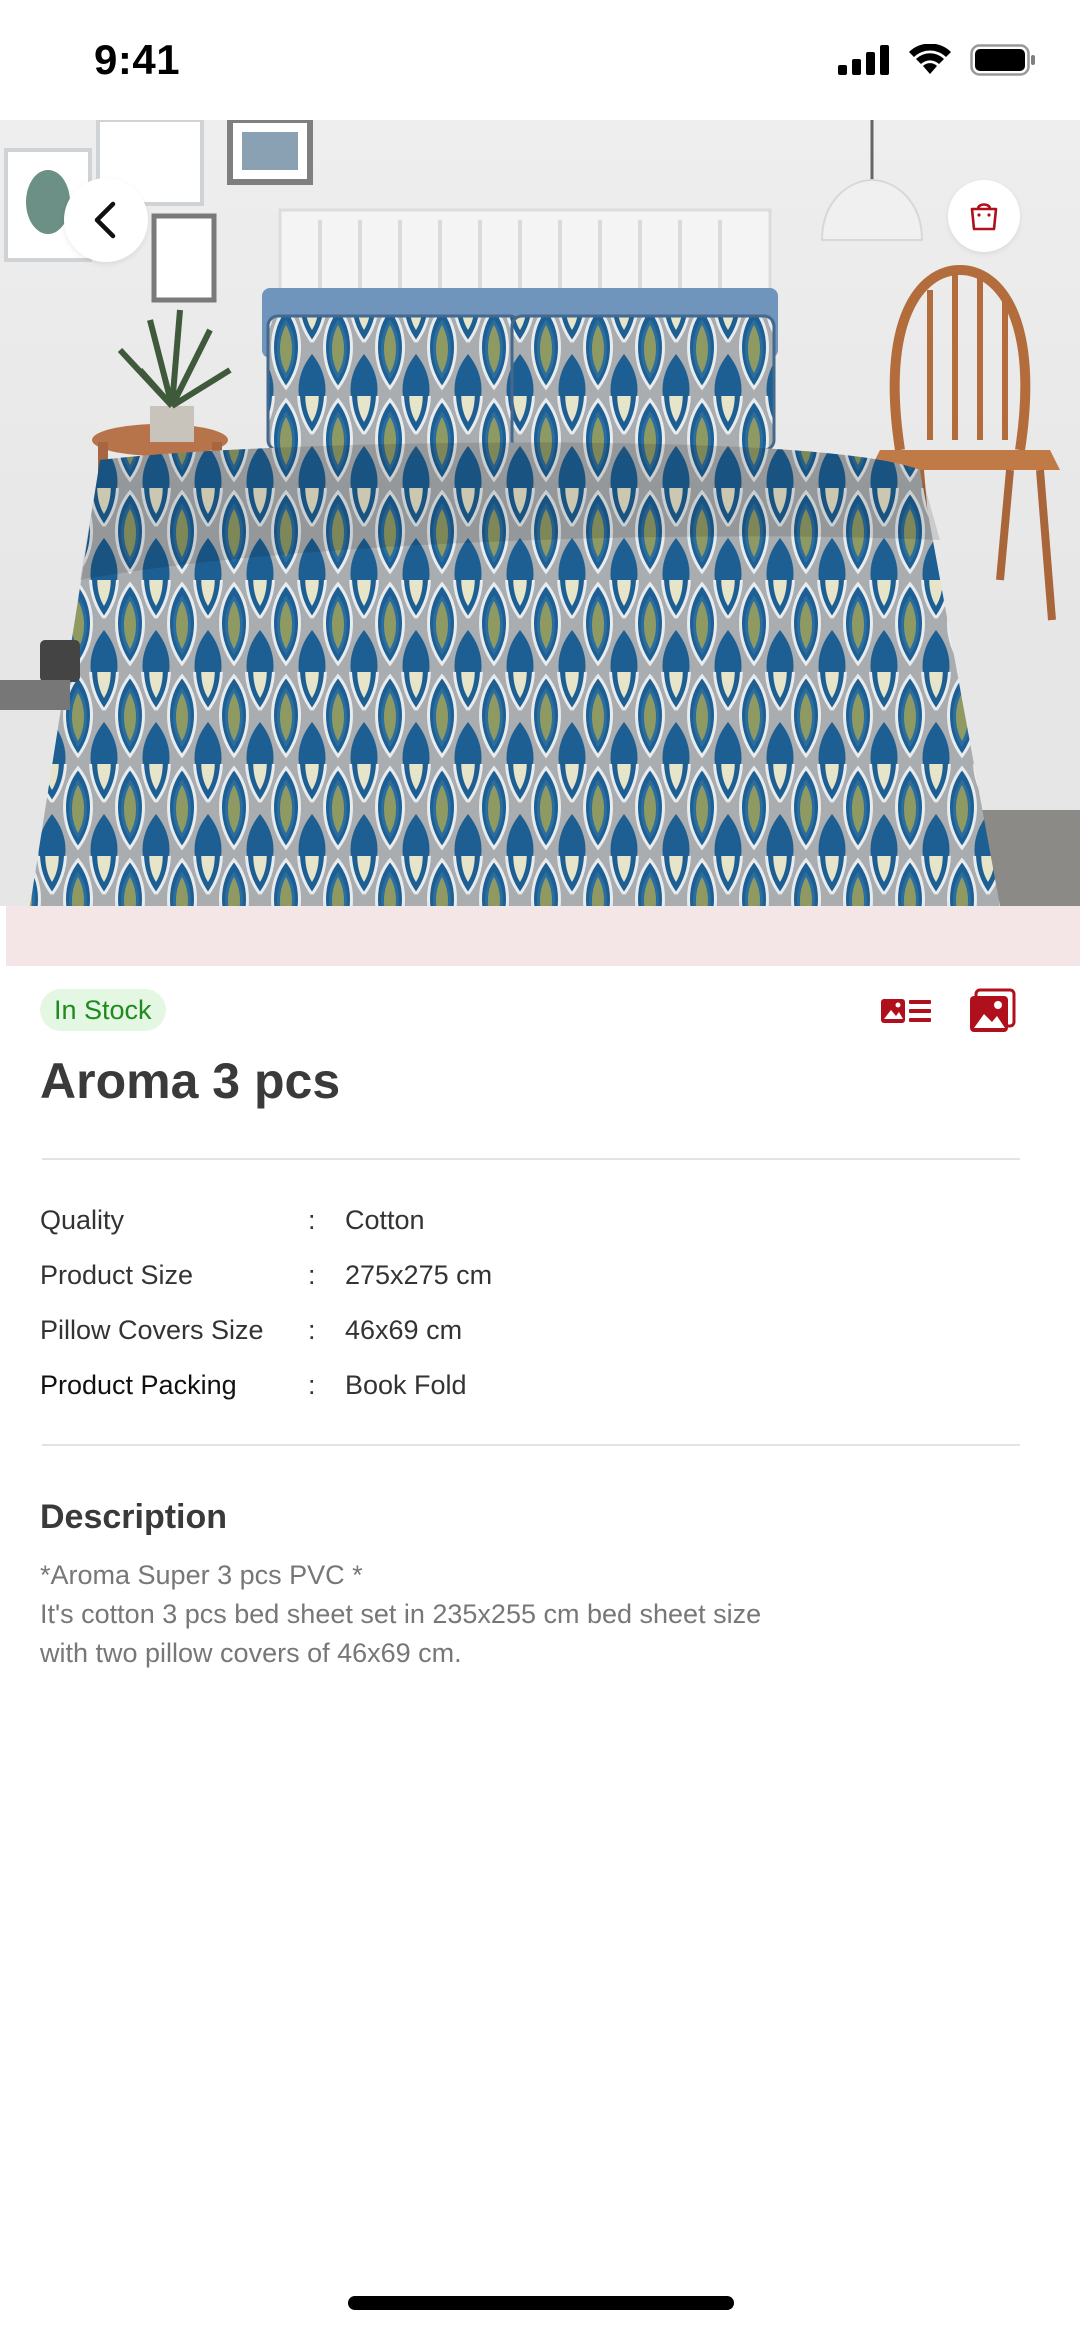  I want to click on signal-icon, so click(863, 60).